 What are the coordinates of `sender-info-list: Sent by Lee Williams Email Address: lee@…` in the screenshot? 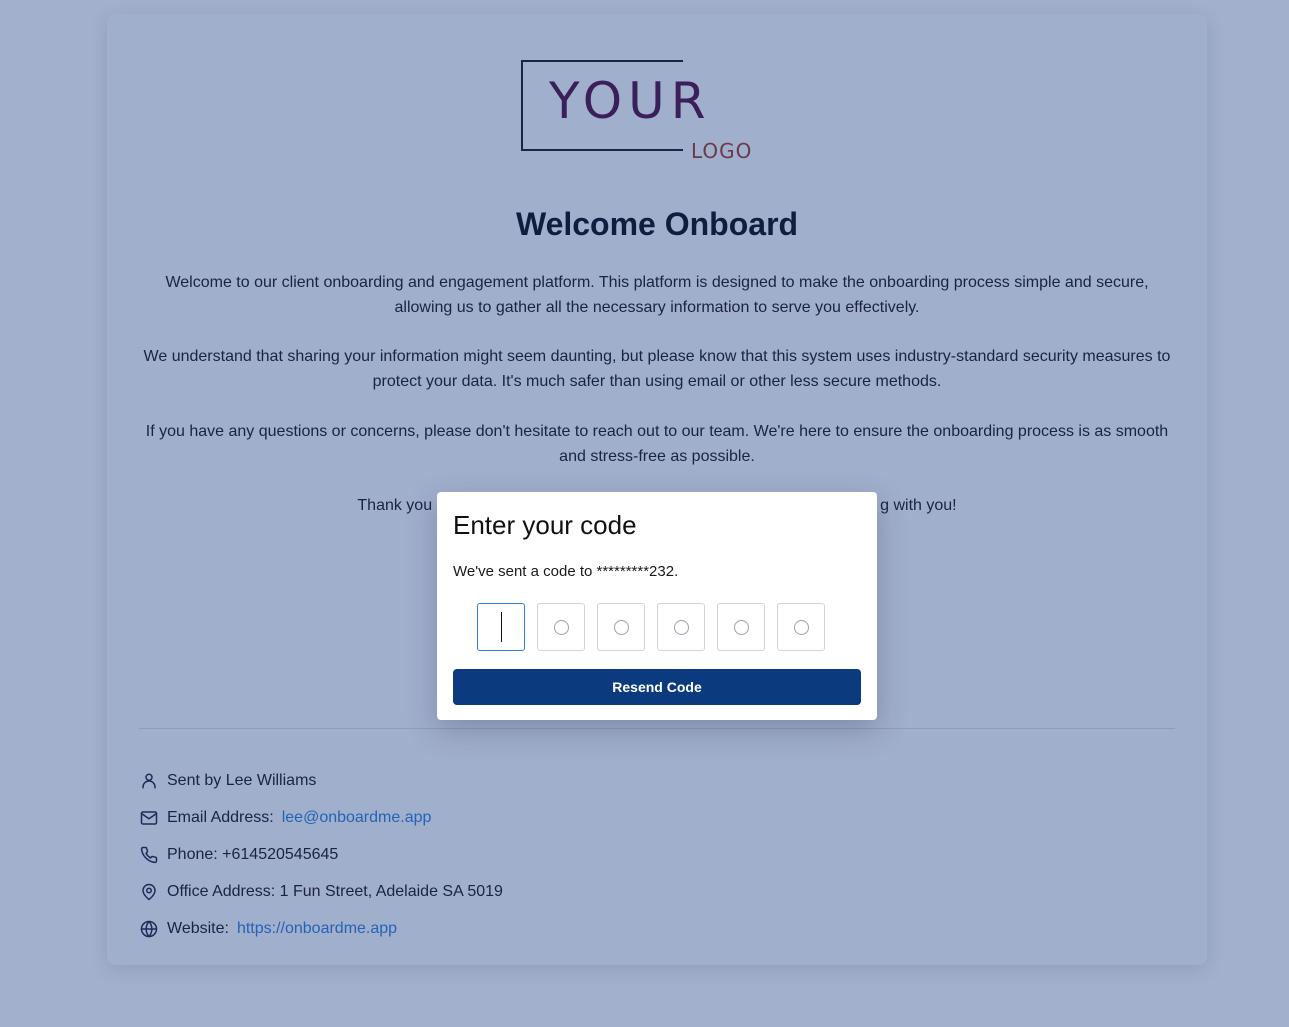 It's located at (321, 854).